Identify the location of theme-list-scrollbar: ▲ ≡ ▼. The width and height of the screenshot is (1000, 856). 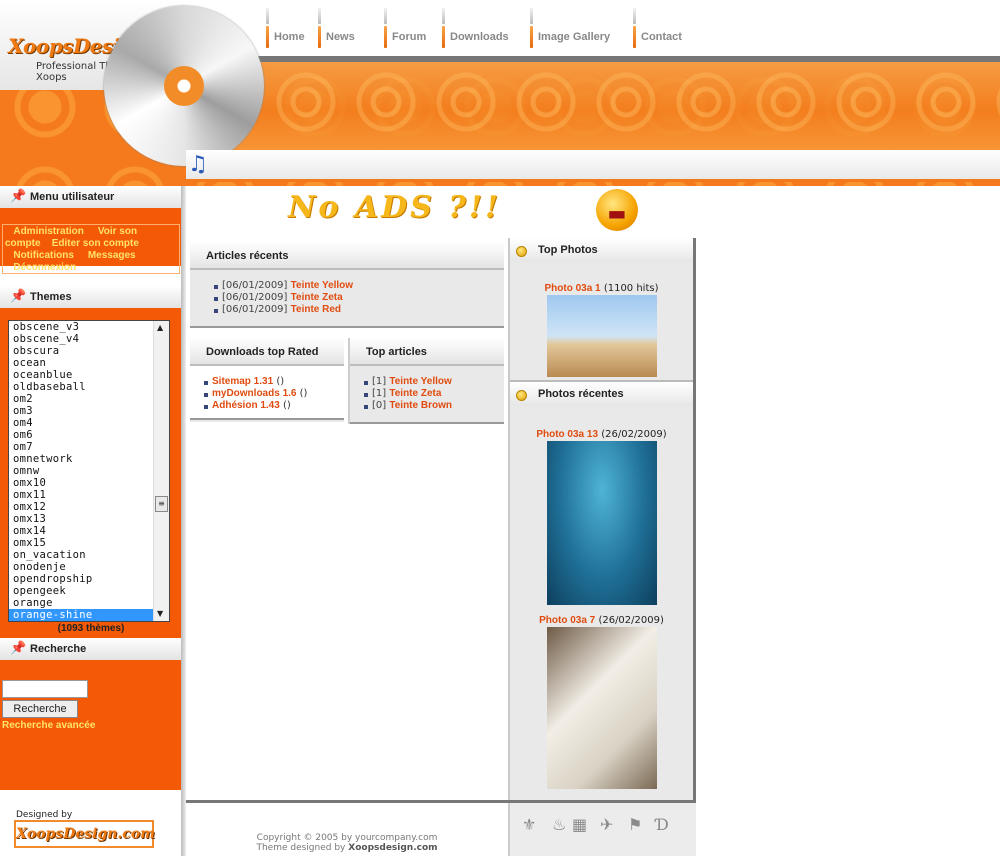
(161, 471).